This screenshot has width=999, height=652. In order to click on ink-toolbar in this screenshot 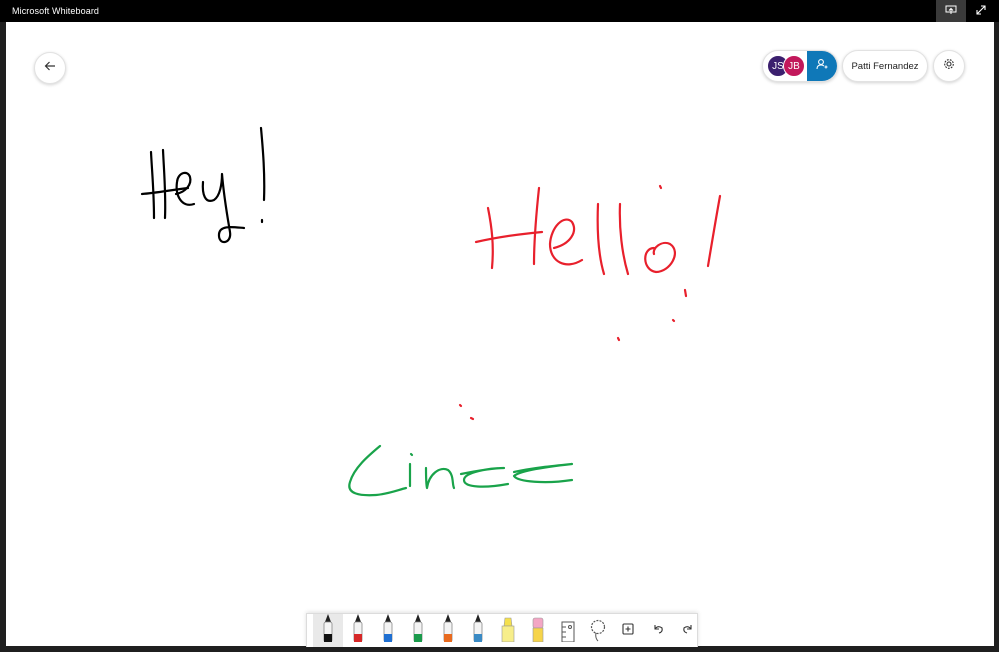, I will do `click(502, 630)`.